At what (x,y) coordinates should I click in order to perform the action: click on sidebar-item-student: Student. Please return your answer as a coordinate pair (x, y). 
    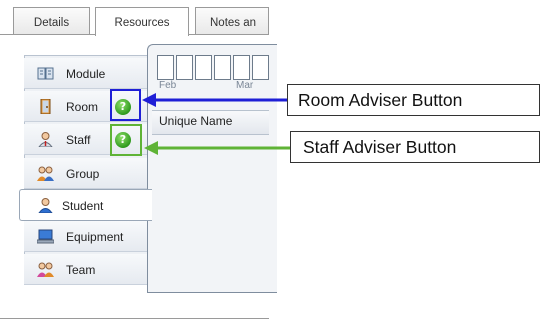
    Looking at the image, I should click on (85, 205).